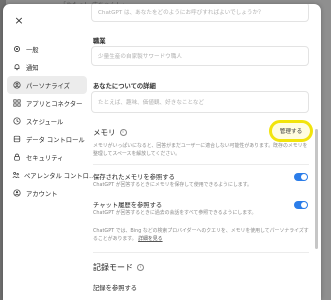  What do you see at coordinates (19, 21) in the screenshot?
I see `close-button: ×` at bounding box center [19, 21].